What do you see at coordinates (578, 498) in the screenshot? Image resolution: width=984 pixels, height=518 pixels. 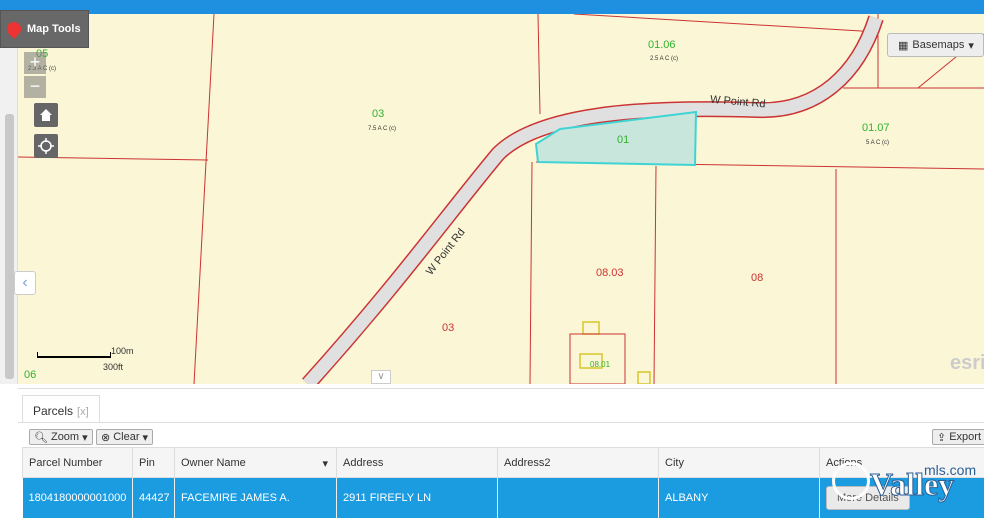 I see `address2-cell` at bounding box center [578, 498].